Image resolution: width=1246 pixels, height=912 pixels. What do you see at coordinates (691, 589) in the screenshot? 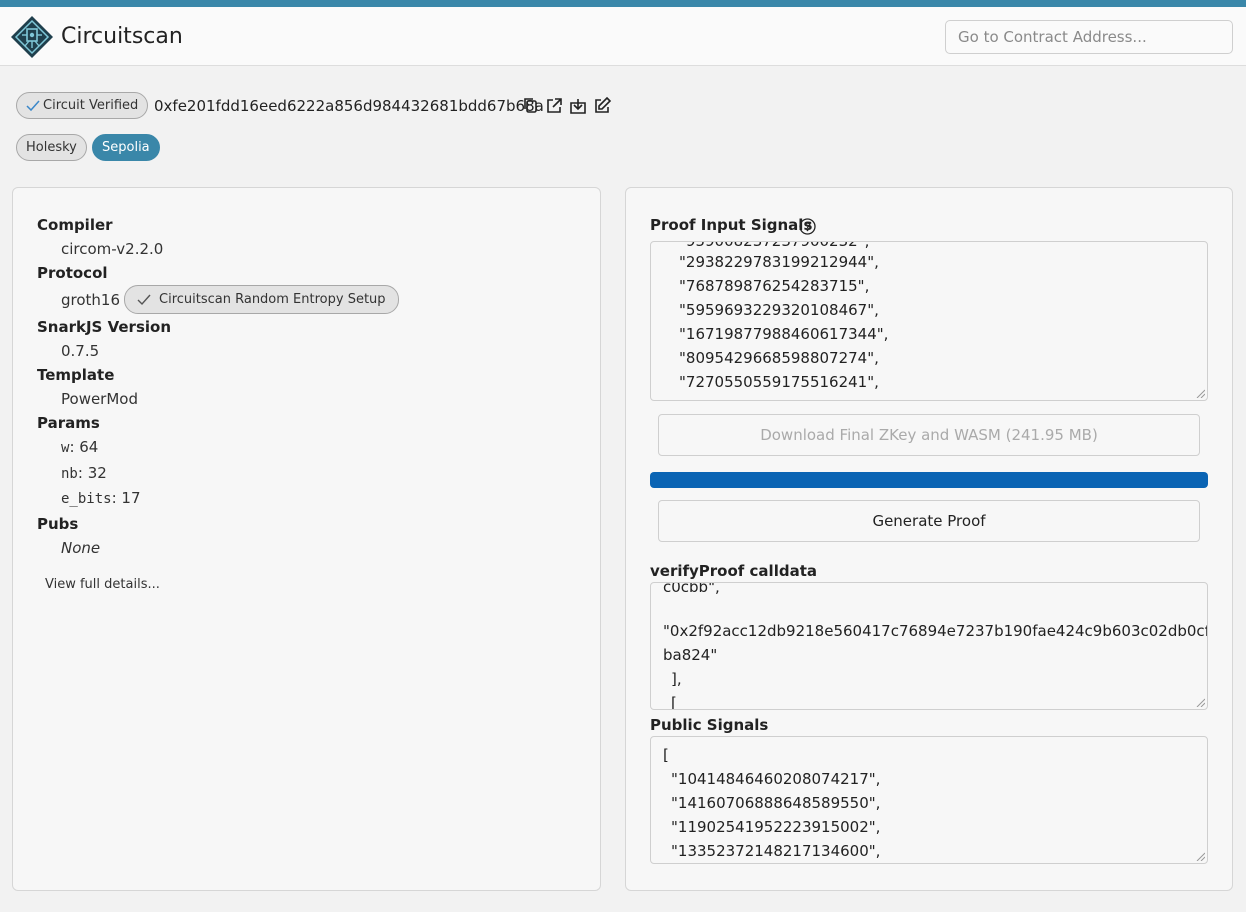
I see `calldata-line: c0cbb",` at bounding box center [691, 589].